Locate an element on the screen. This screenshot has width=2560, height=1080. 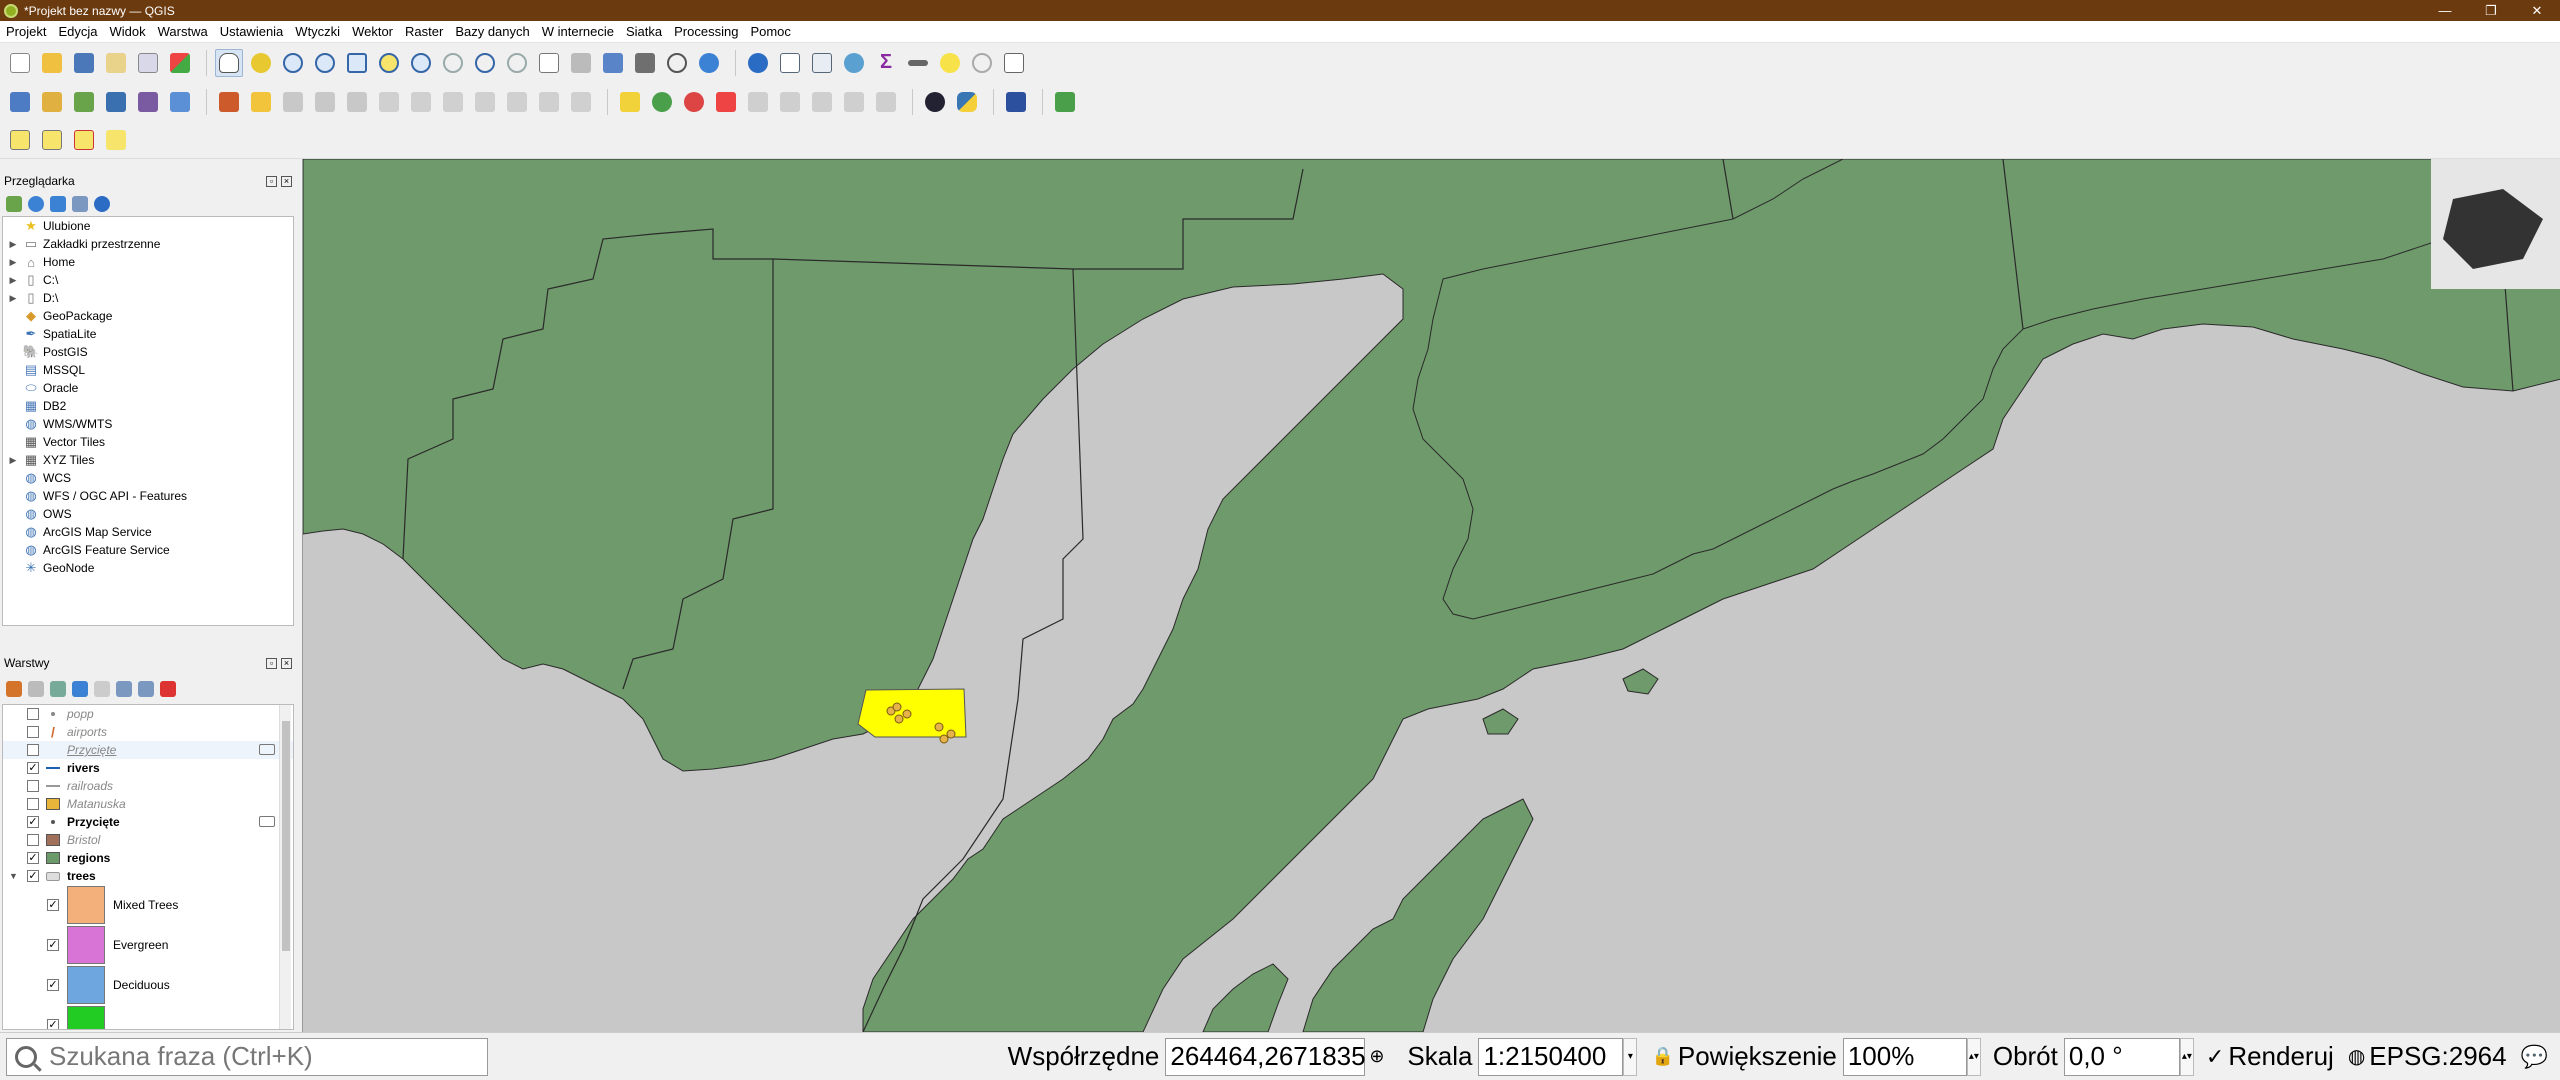
scale-dropdown-icon: ▾ is located at coordinates (1630, 1056).